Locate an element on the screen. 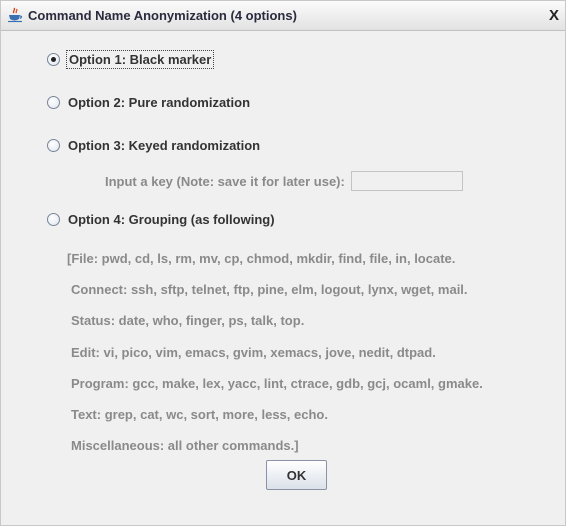  option-1-radio-button is located at coordinates (53, 59).